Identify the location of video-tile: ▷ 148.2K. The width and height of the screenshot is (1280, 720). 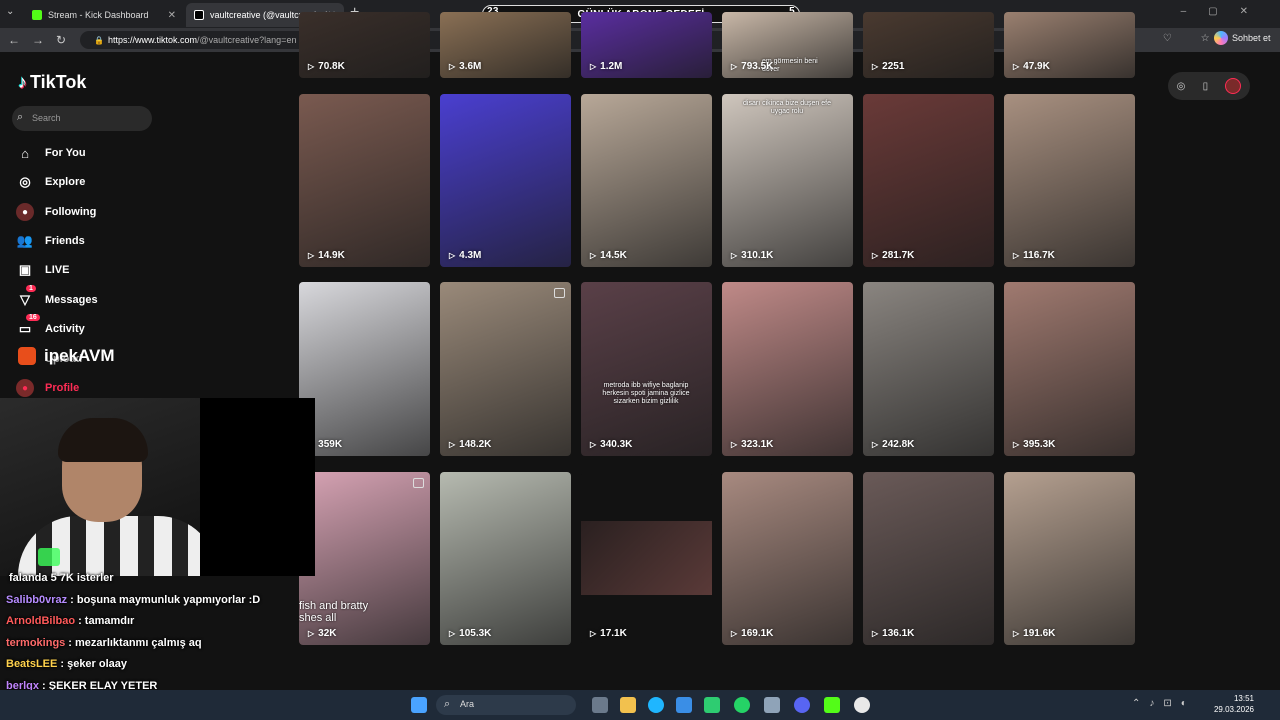
(505, 369).